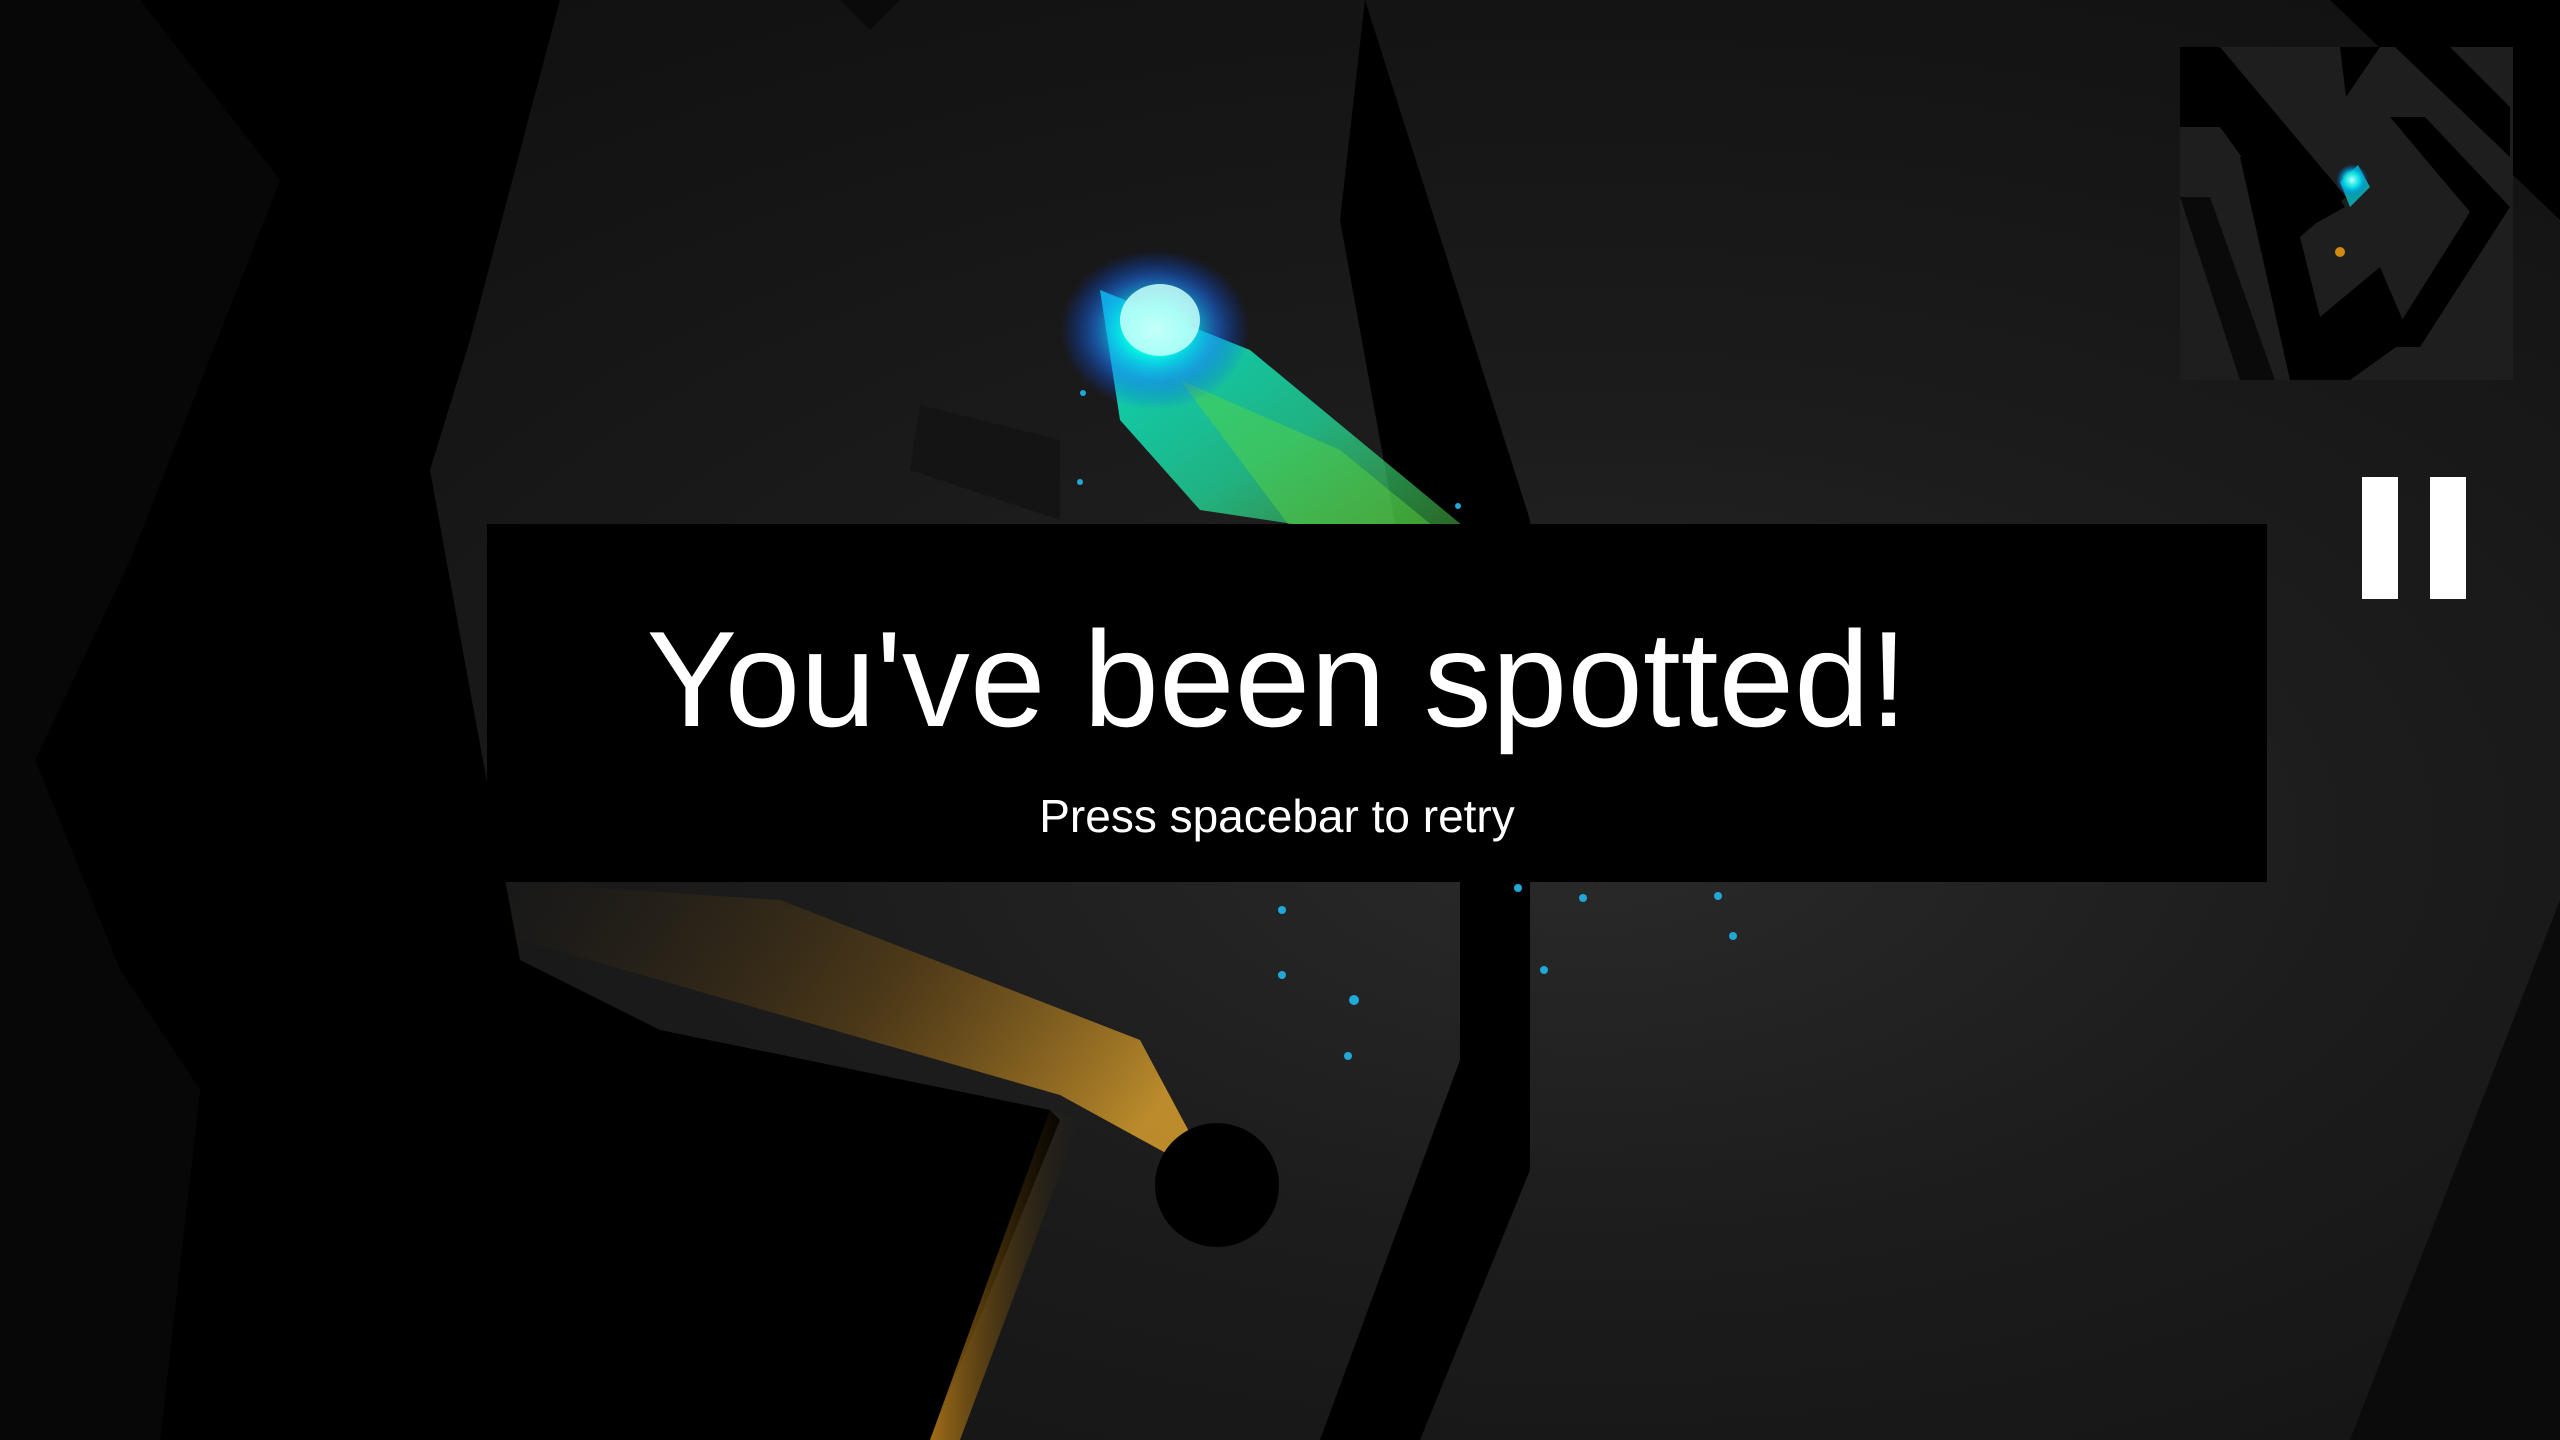  What do you see at coordinates (1277, 679) in the screenshot?
I see `spotted-title: You've been spotted!` at bounding box center [1277, 679].